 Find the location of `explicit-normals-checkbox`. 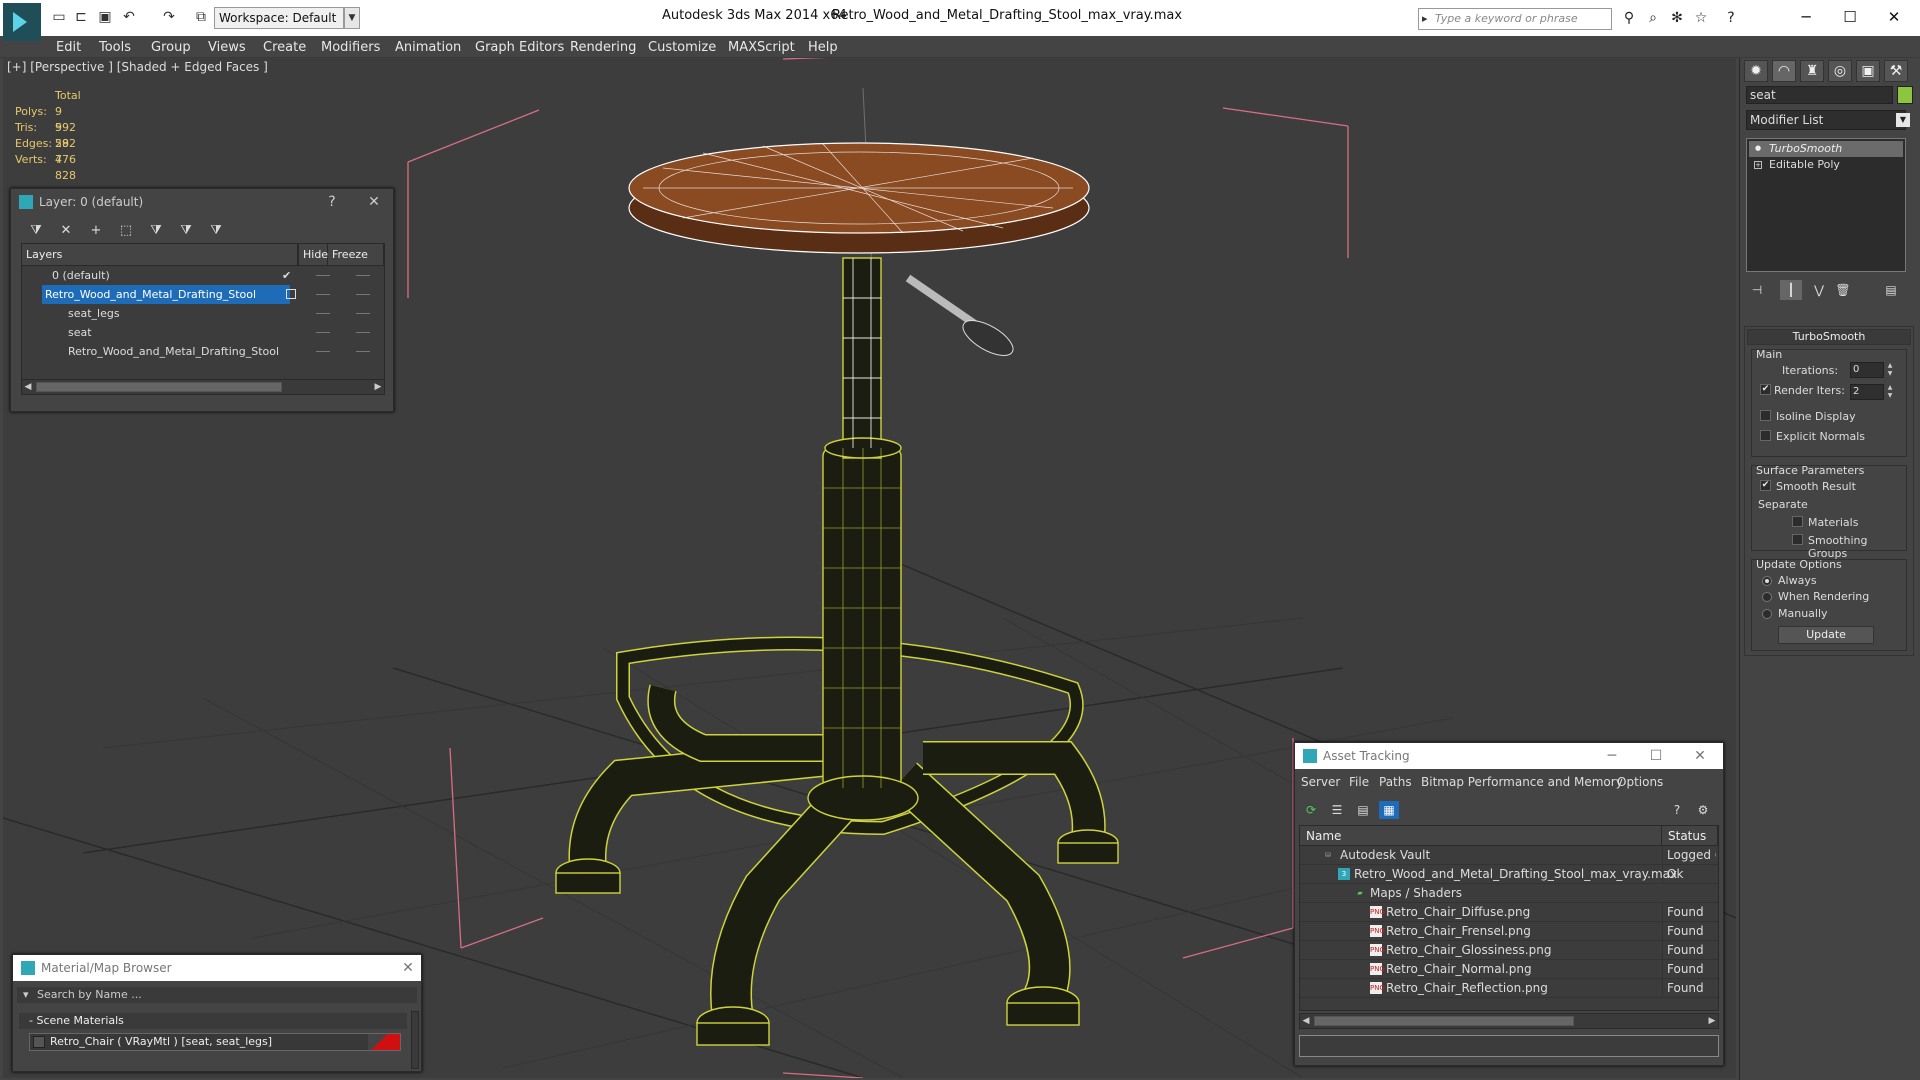

explicit-normals-checkbox is located at coordinates (1765, 435).